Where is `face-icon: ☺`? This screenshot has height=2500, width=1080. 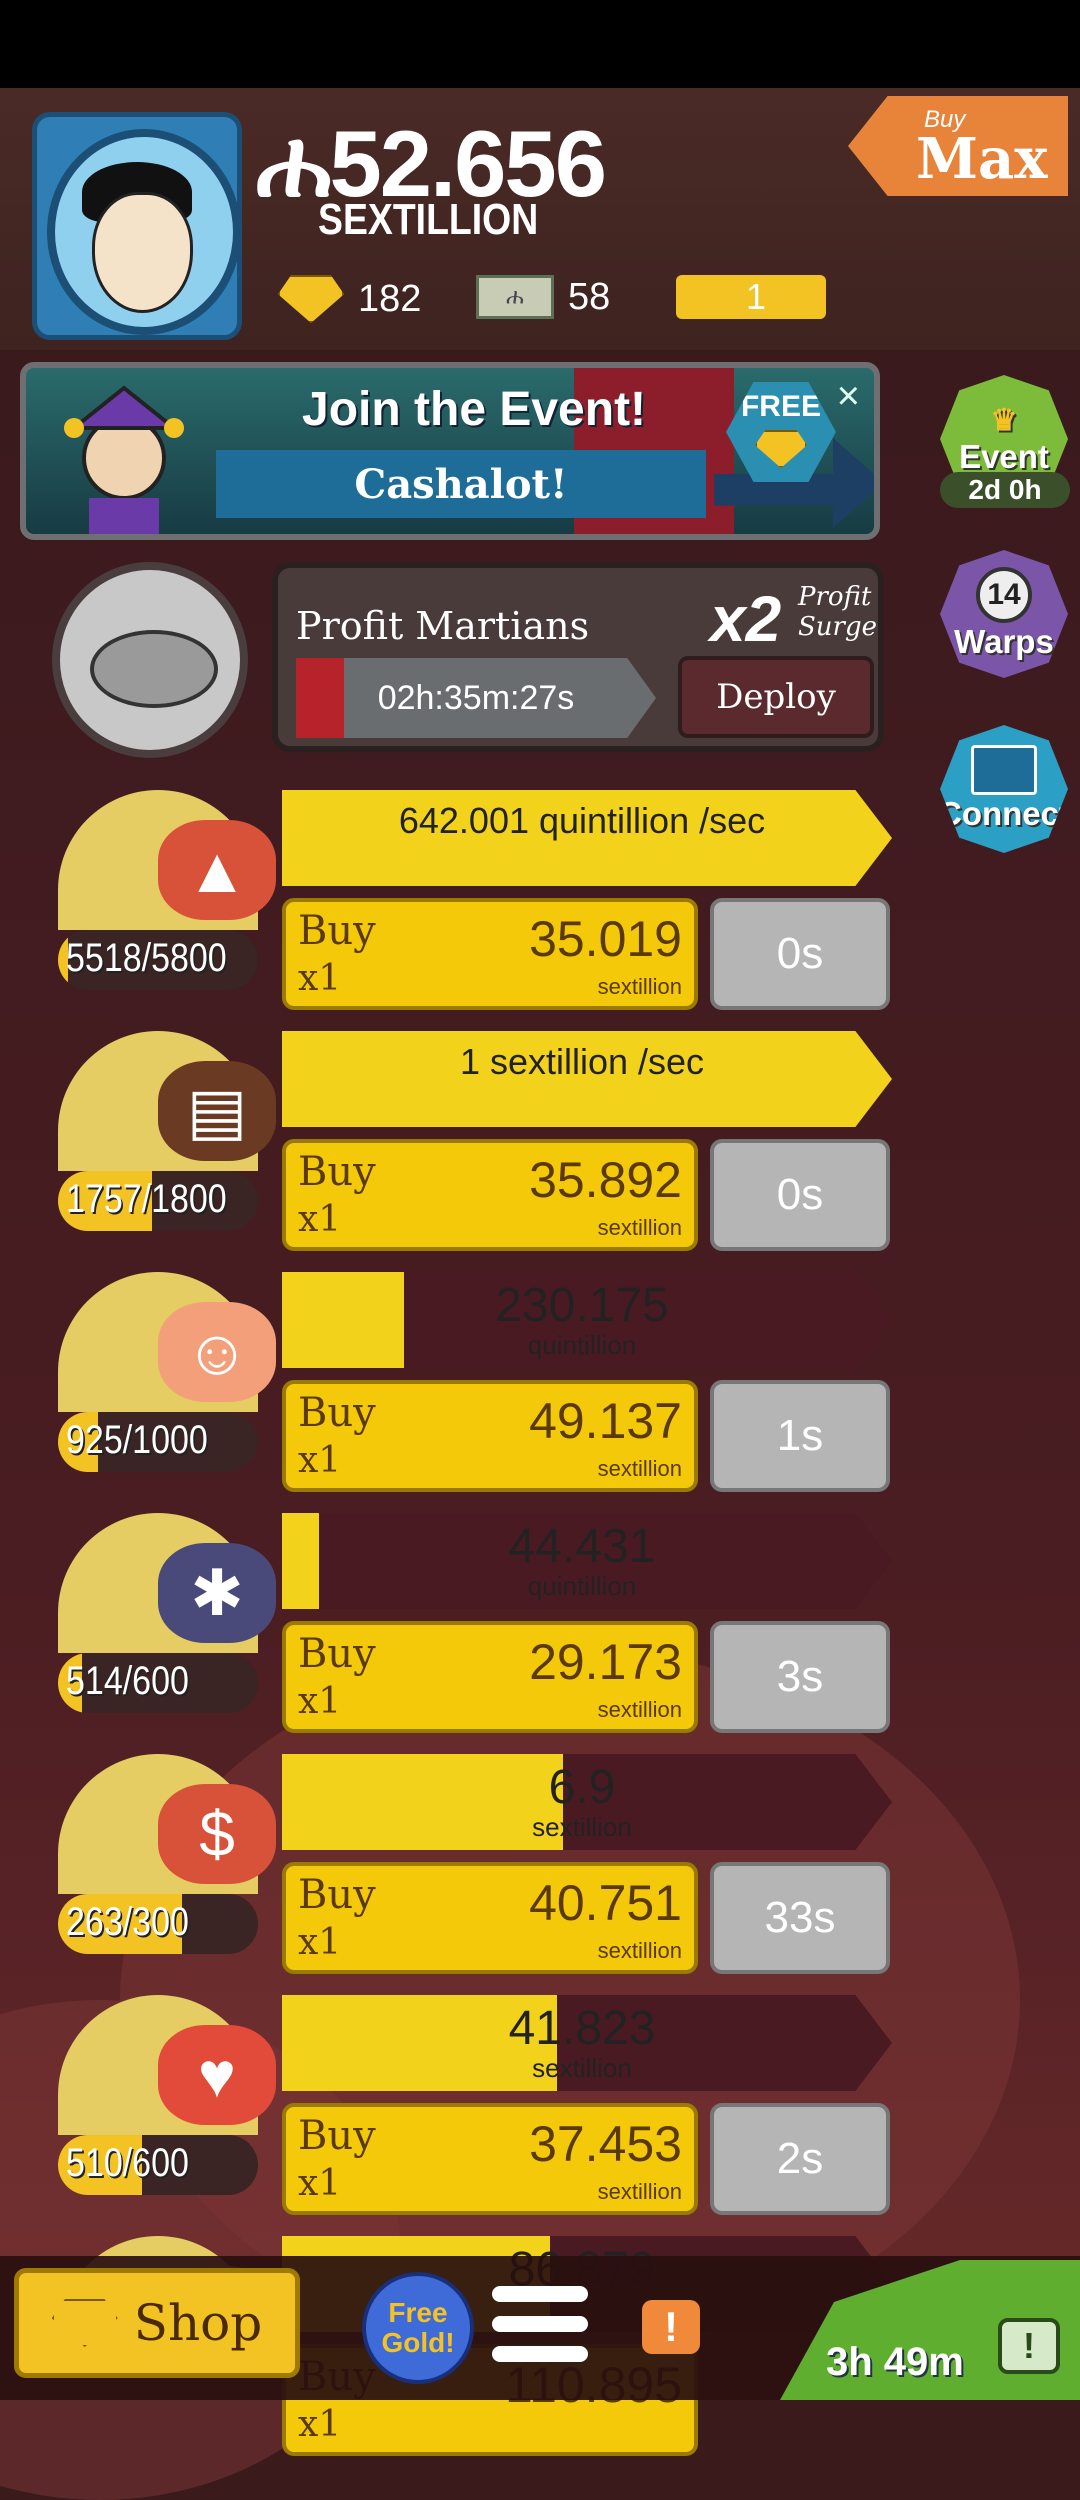
face-icon: ☺ is located at coordinates (217, 1352).